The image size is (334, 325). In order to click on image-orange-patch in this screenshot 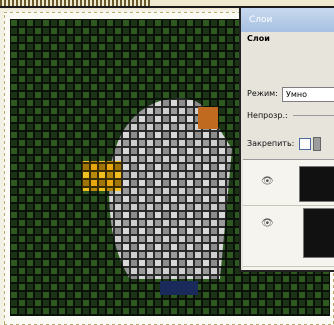, I will do `click(208, 118)`.